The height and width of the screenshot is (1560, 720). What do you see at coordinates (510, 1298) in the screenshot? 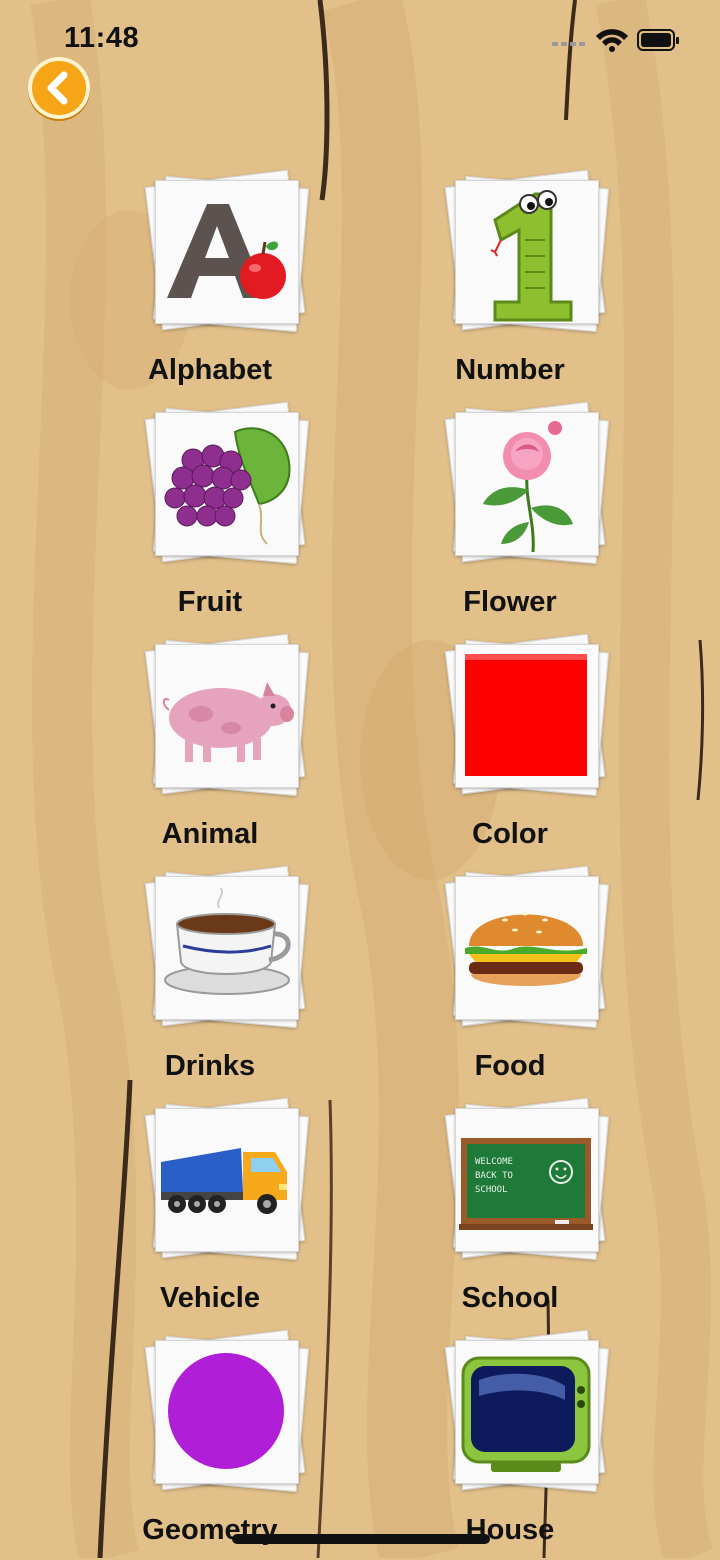
I see `category-label: School` at bounding box center [510, 1298].